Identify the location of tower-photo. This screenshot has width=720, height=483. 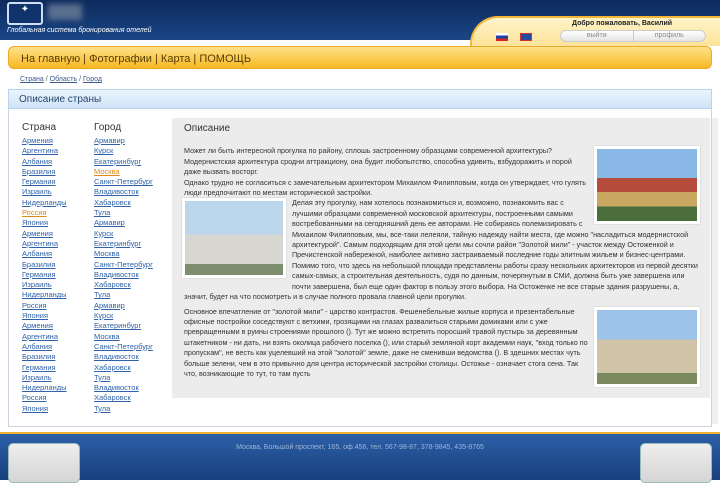
(234, 238).